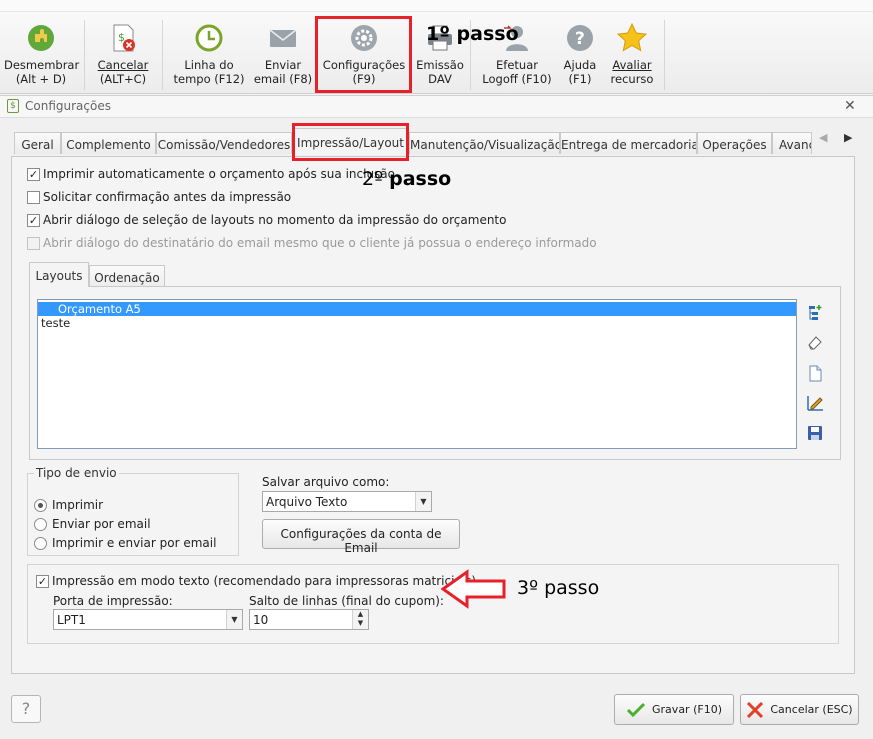 The height and width of the screenshot is (739, 873). I want to click on help-button: ?, so click(26, 709).